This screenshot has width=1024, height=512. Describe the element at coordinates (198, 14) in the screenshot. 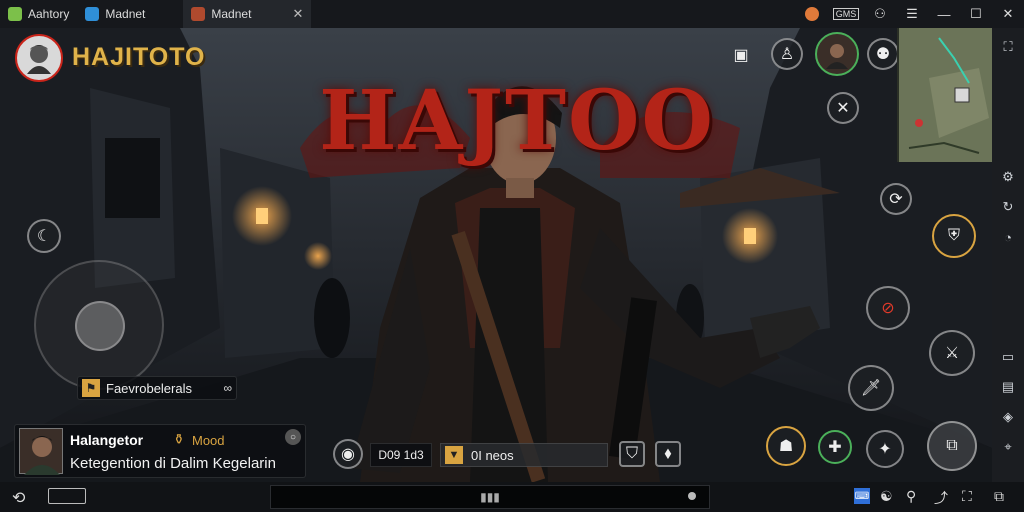

I see `game-icon` at that location.